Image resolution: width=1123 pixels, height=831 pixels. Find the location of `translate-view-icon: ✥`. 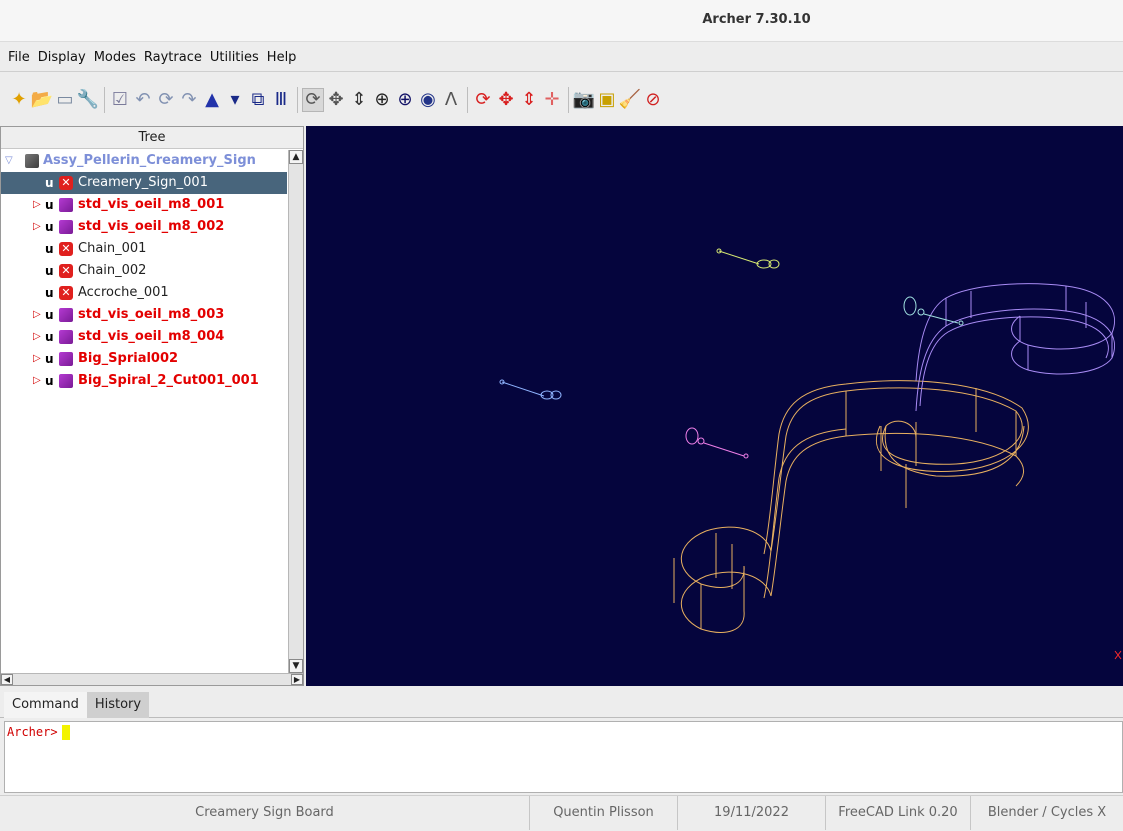

translate-view-icon: ✥ is located at coordinates (336, 100).